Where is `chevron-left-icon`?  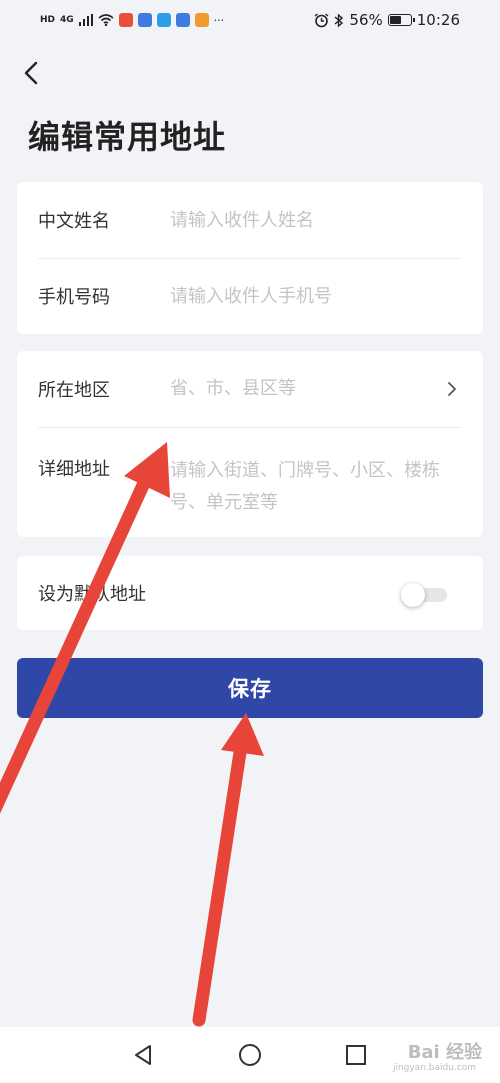 chevron-left-icon is located at coordinates (31, 73).